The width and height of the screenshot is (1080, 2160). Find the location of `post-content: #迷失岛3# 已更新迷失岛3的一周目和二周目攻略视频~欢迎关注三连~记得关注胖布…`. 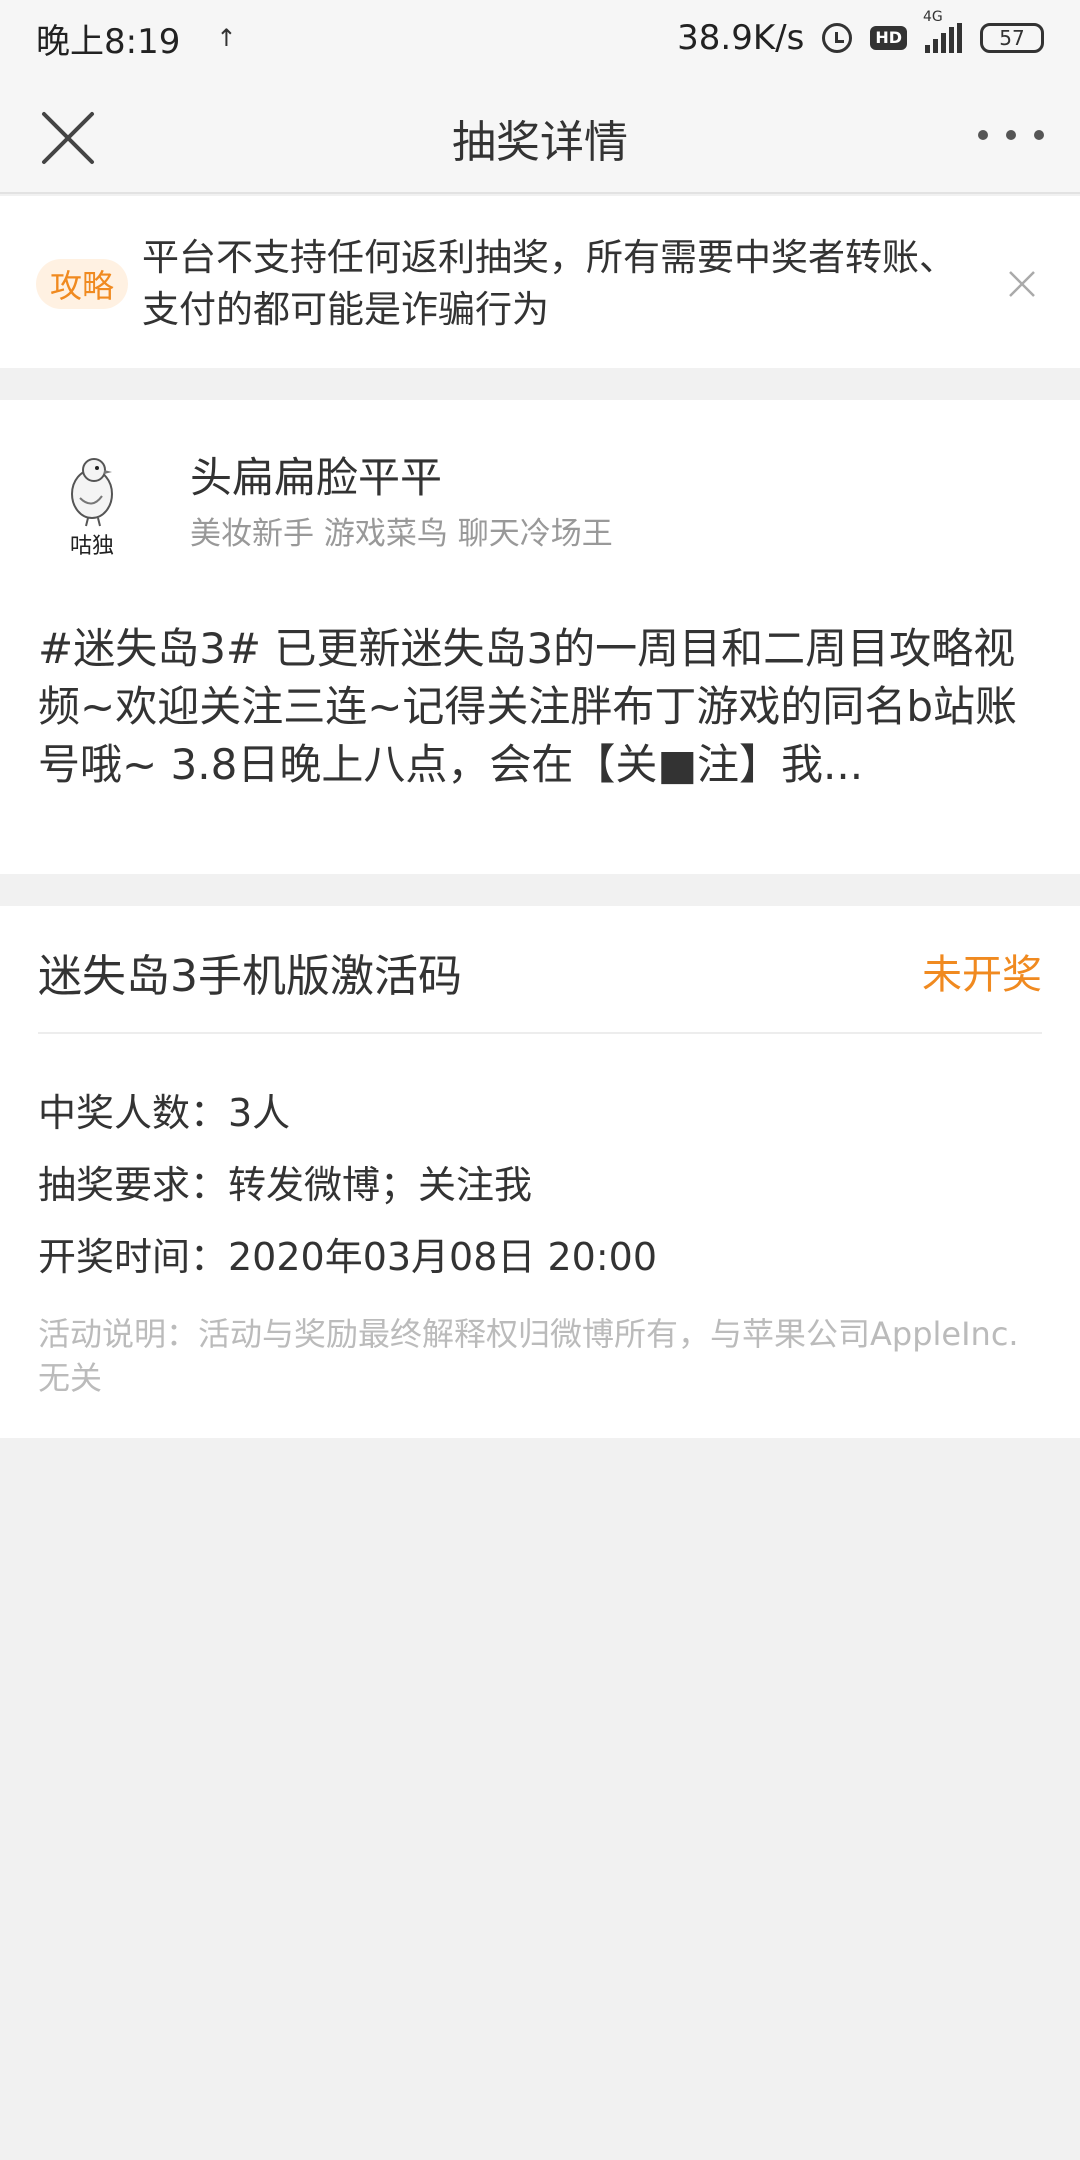

post-content: #迷失岛3# 已更新迷失岛3的一周目和二周目攻略视频~欢迎关注三连~记得关注胖布… is located at coordinates (543, 707).